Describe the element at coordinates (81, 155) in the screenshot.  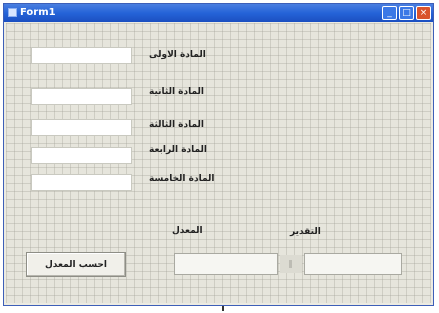
I see `subject-4-input` at that location.